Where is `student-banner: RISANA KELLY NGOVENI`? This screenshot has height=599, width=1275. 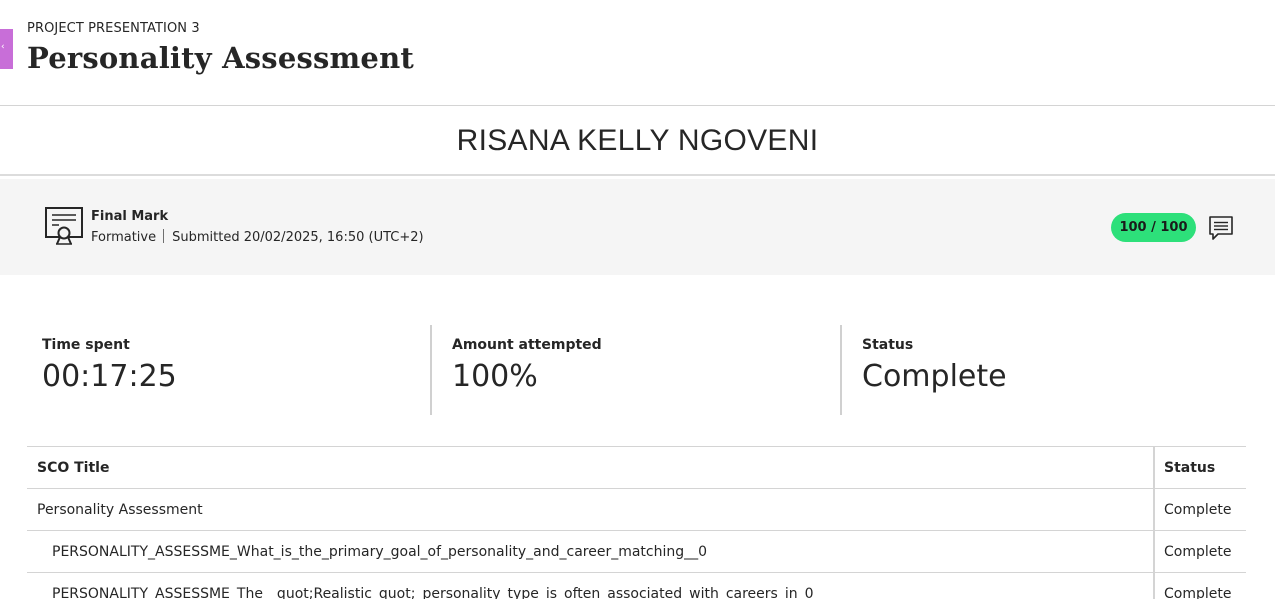
student-banner: RISANA KELLY NGOVENI is located at coordinates (637, 141).